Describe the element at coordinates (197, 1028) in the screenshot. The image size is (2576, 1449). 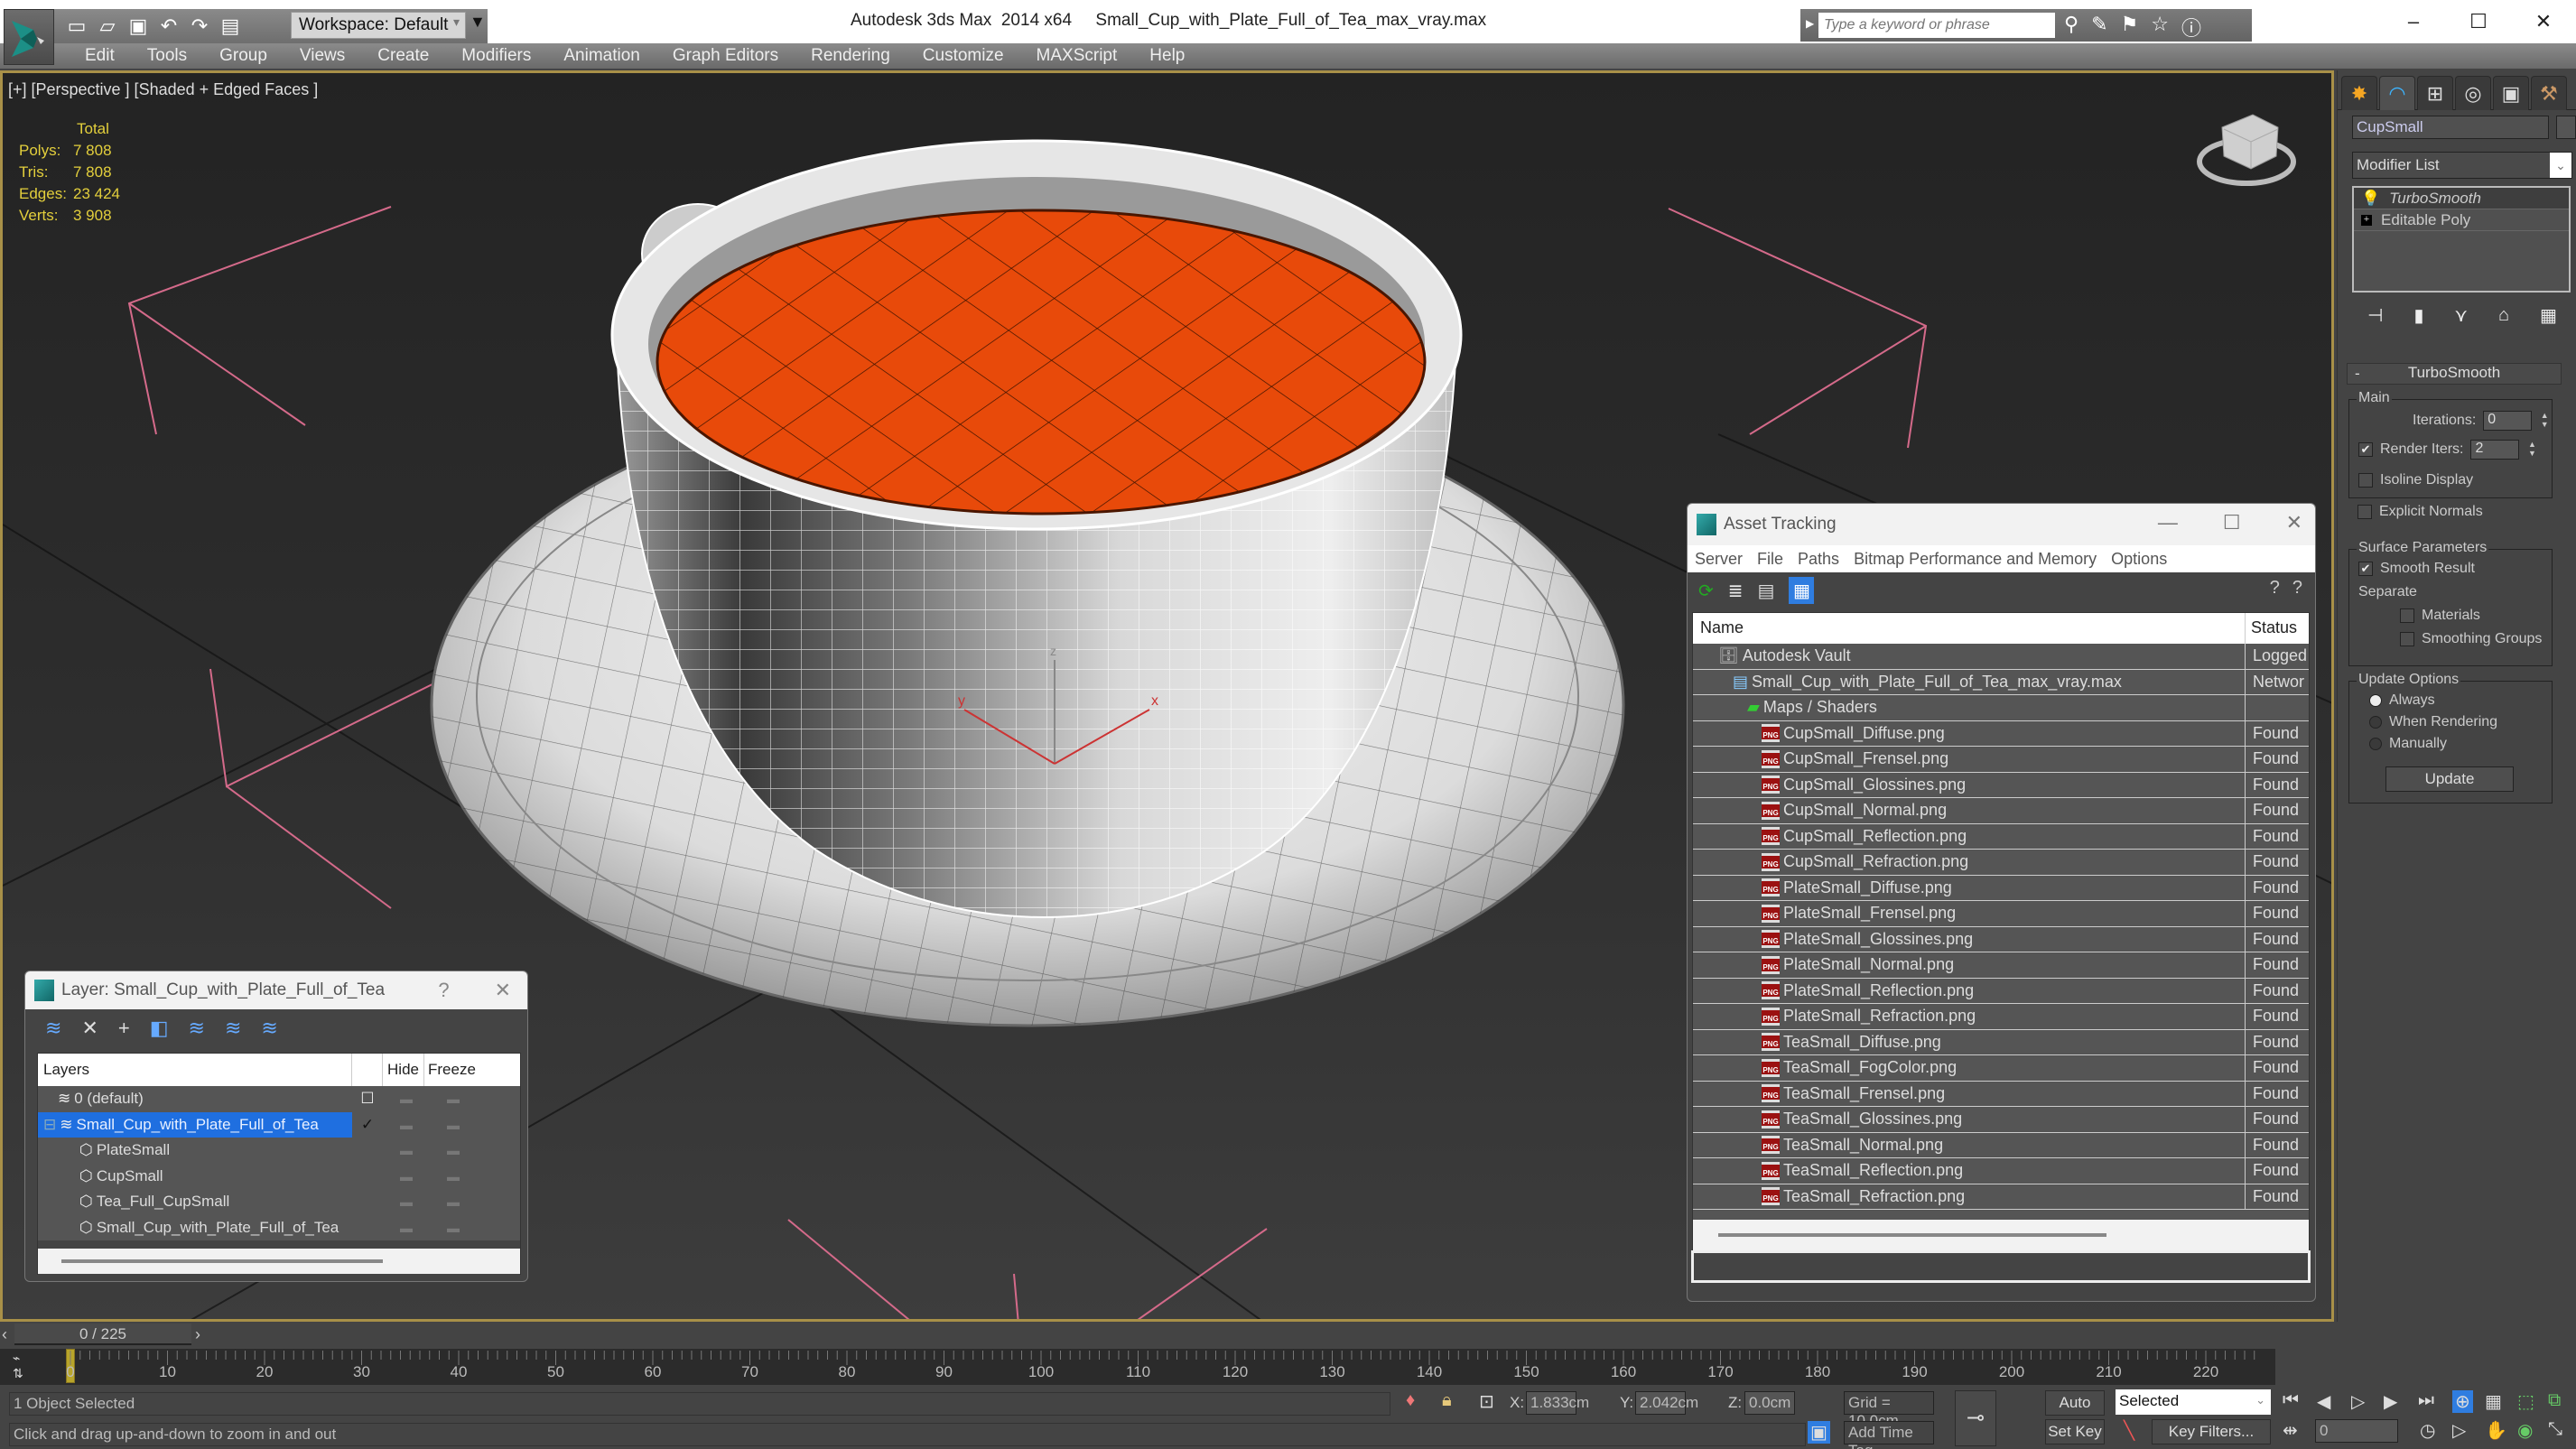
I see `select-layer-icon: ≋` at that location.